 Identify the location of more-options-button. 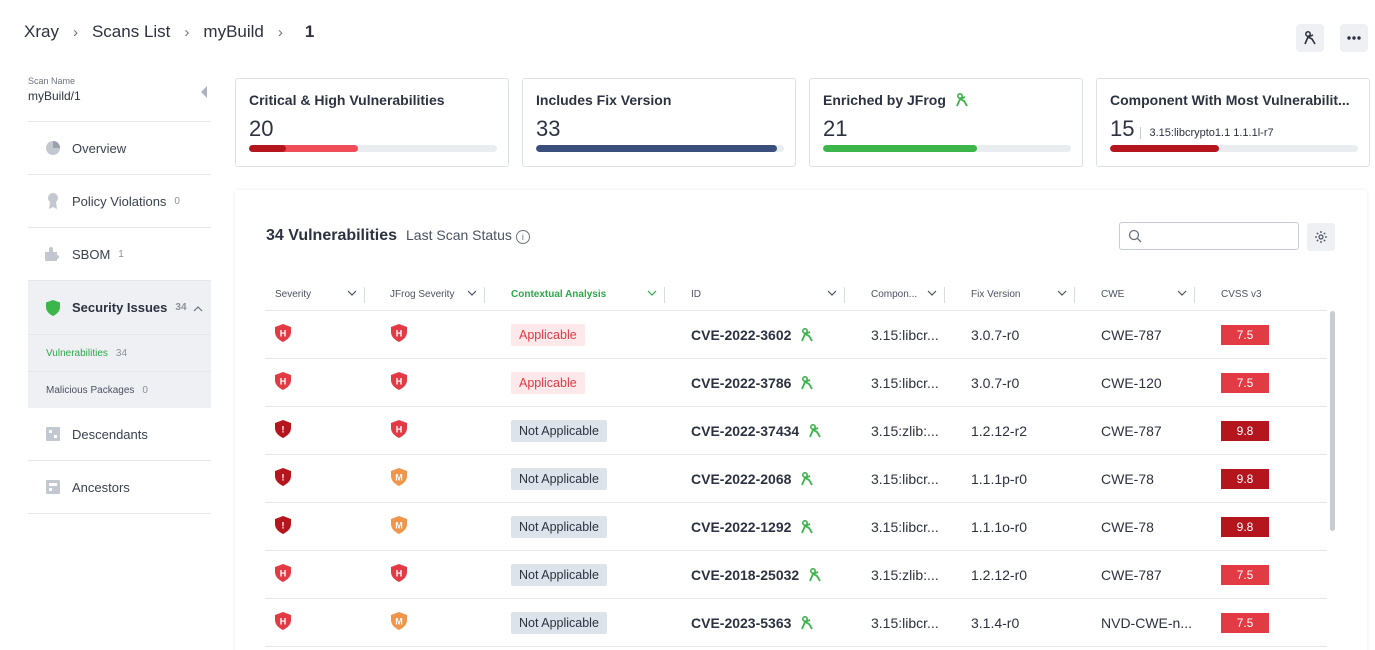
(1354, 38).